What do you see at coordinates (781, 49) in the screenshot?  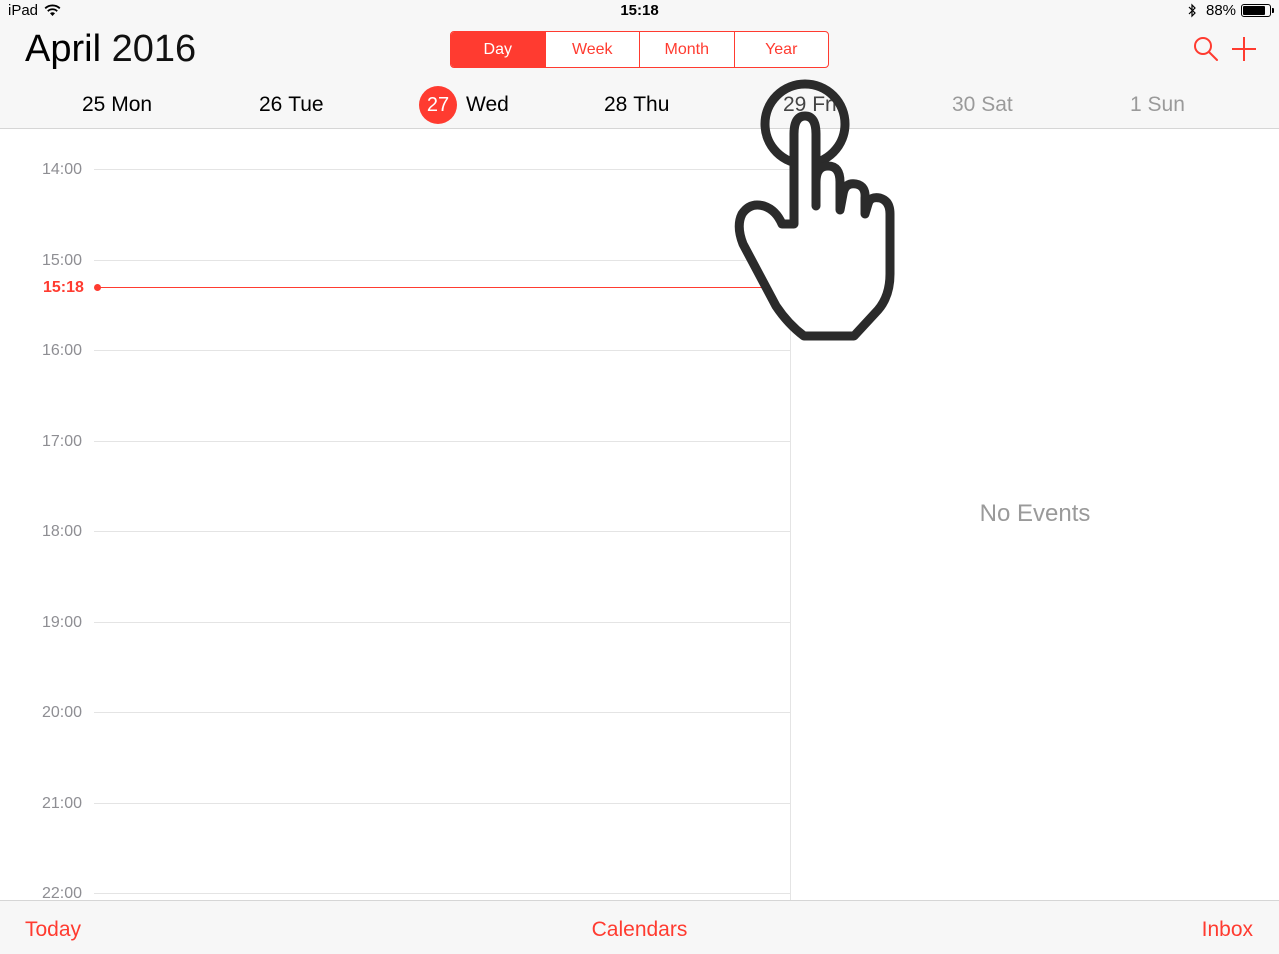 I see `view-year-button: Year` at bounding box center [781, 49].